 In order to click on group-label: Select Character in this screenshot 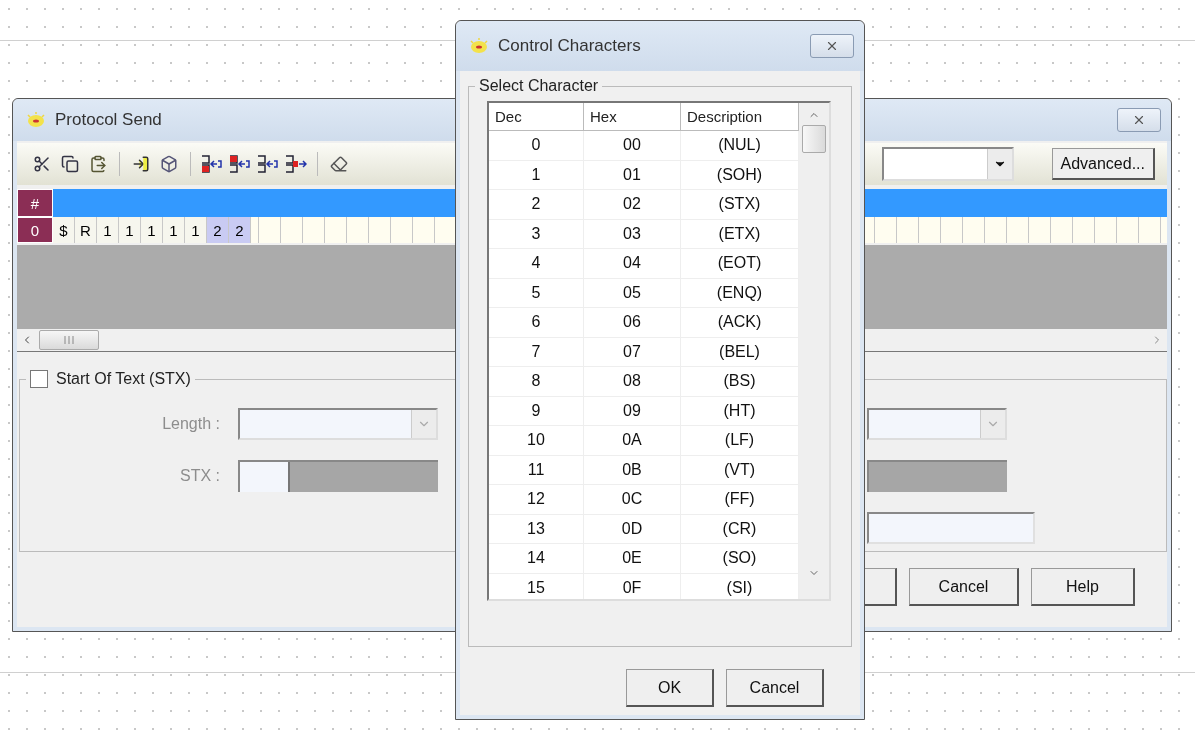, I will do `click(539, 86)`.